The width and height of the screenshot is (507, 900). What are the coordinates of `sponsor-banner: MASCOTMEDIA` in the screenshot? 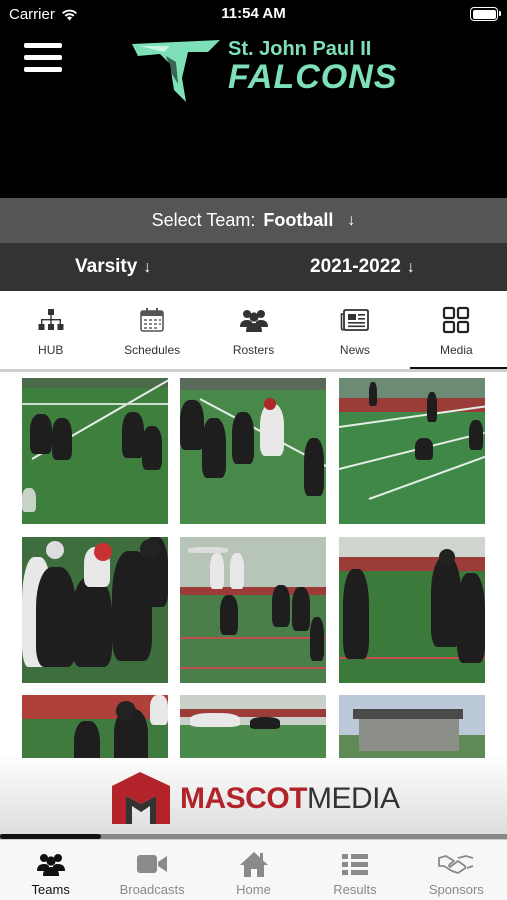 It's located at (253, 798).